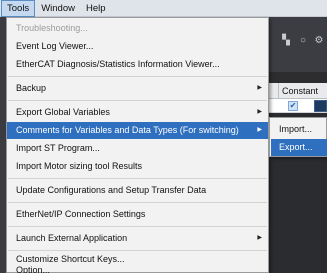  What do you see at coordinates (137, 88) in the screenshot?
I see `menu-item-backup: Backup ▶` at bounding box center [137, 88].